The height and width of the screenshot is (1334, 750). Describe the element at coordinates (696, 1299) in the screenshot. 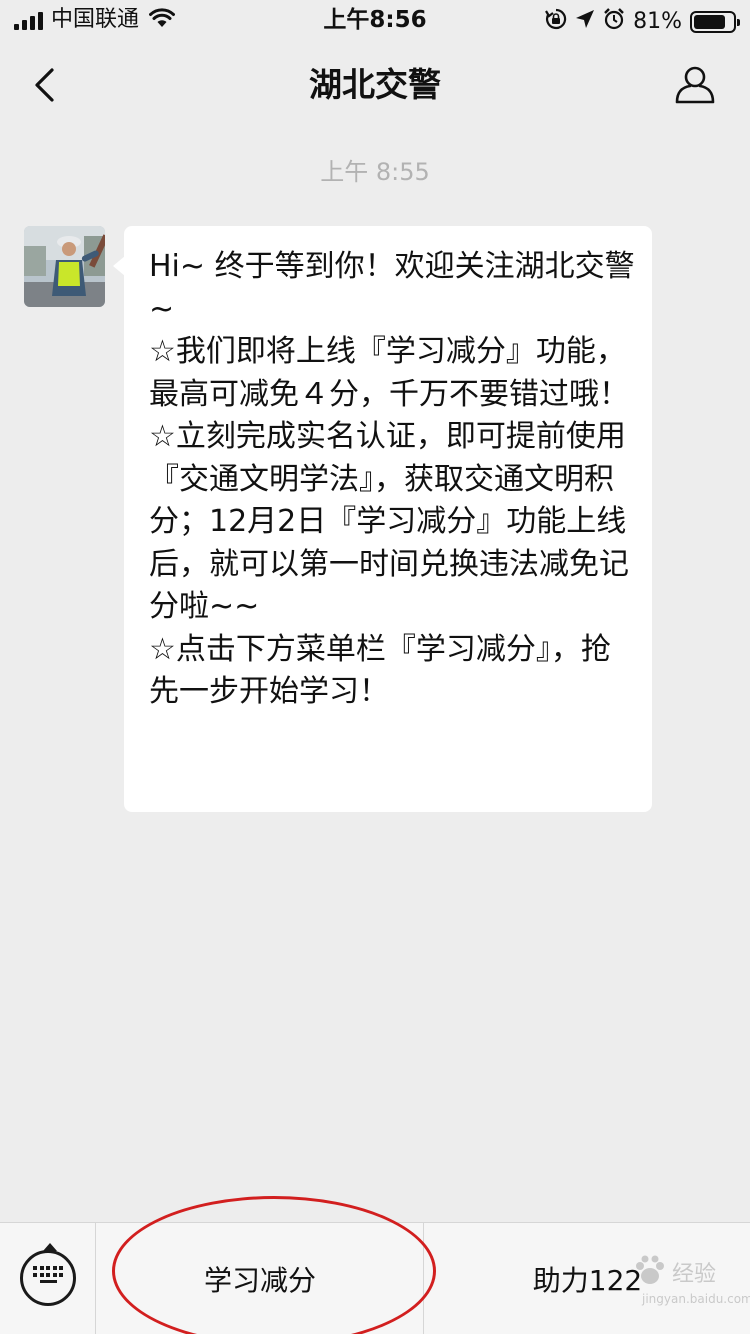

I see `watermark-url: jingyan.baidu.com` at that location.